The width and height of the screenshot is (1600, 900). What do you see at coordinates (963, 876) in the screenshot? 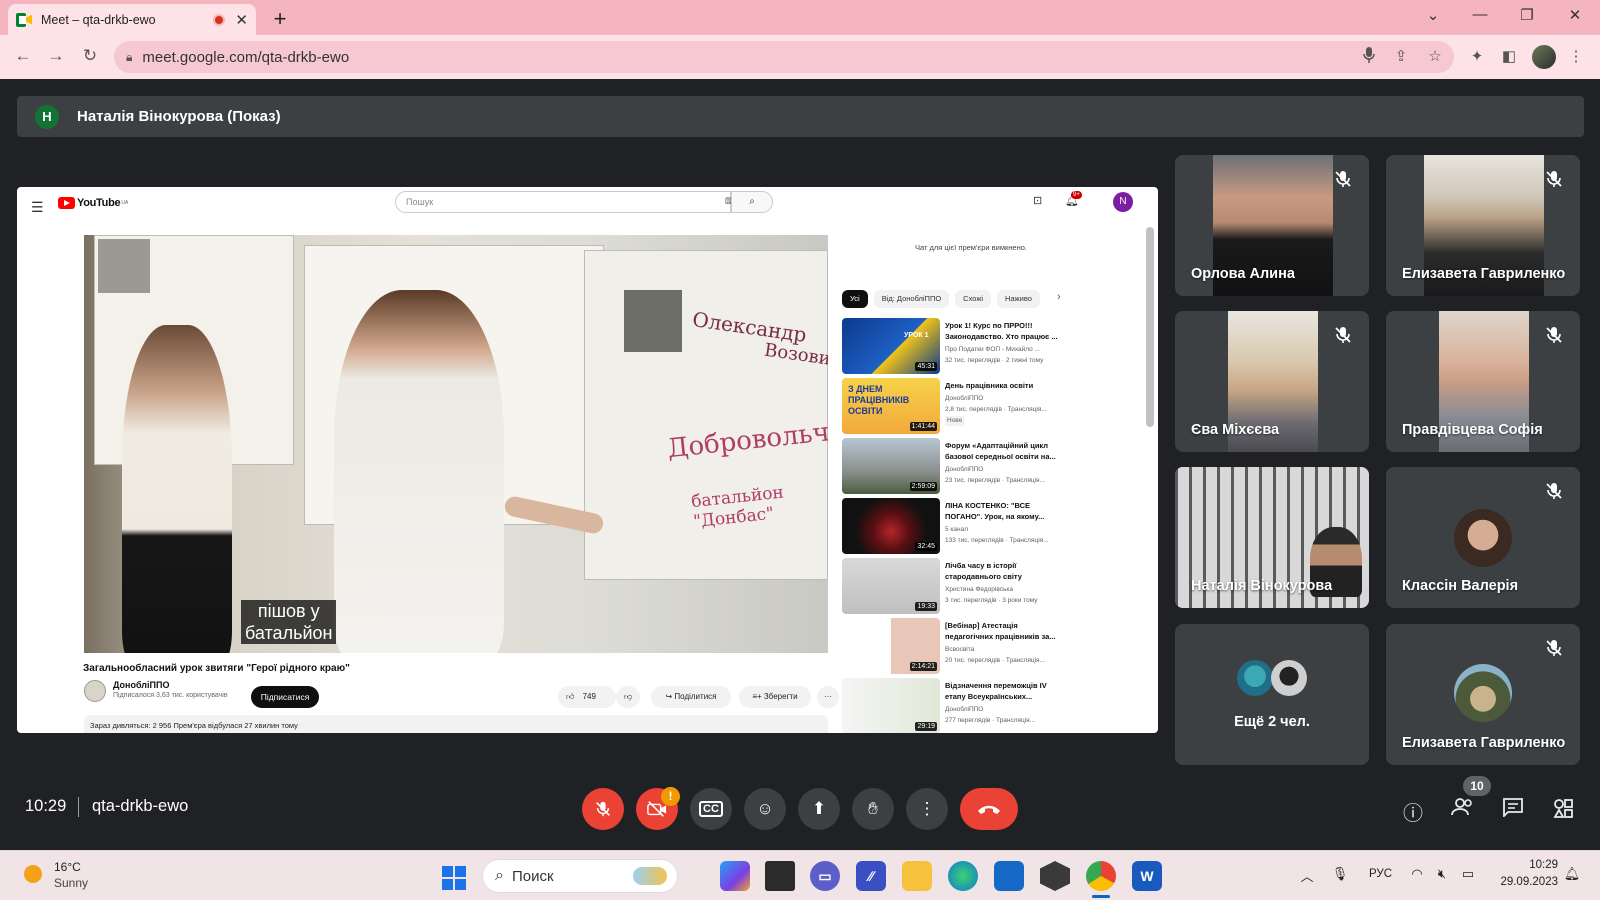
I see `edge-browser-icon` at bounding box center [963, 876].